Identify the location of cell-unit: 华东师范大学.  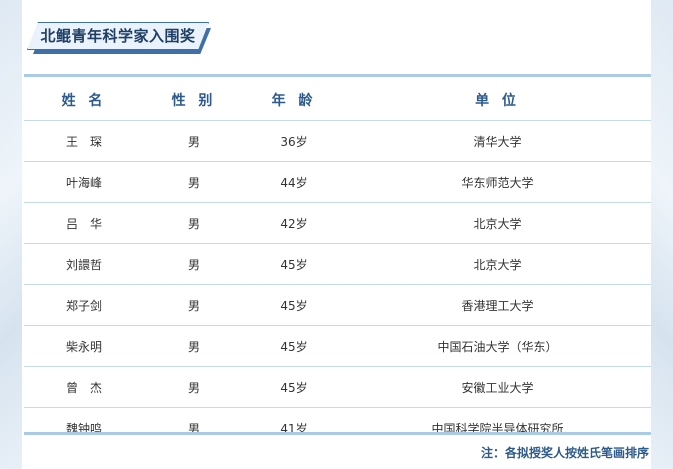
(497, 182).